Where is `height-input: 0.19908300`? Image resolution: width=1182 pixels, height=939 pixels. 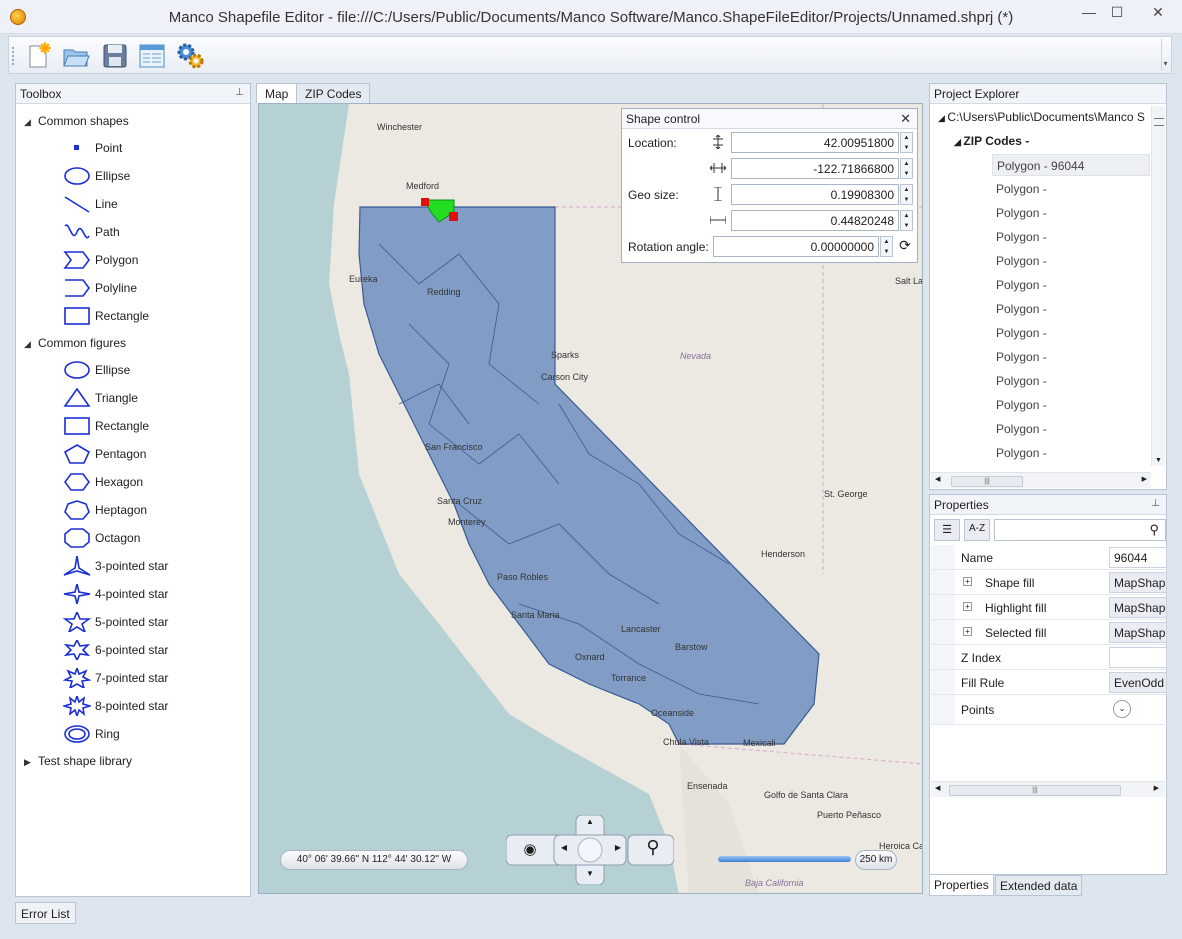
height-input: 0.19908300 is located at coordinates (815, 194).